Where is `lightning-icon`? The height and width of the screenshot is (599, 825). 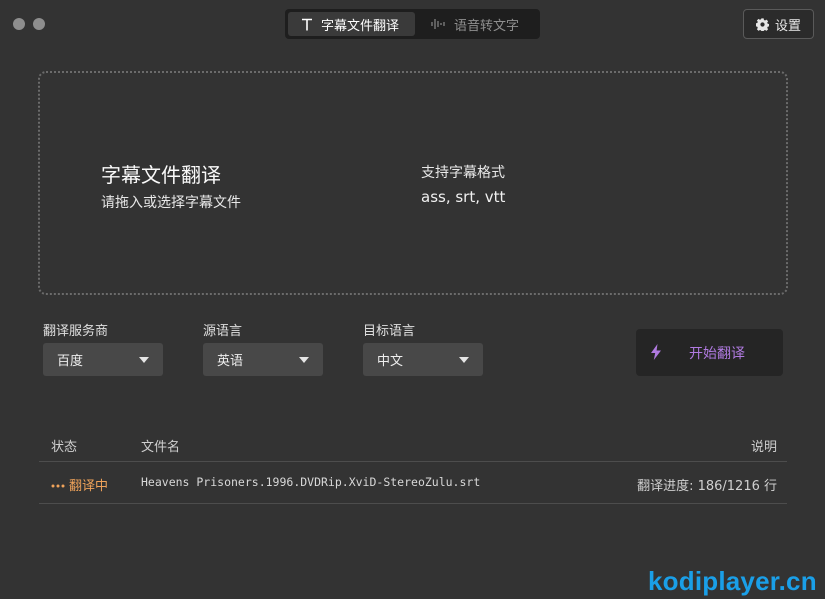 lightning-icon is located at coordinates (656, 352).